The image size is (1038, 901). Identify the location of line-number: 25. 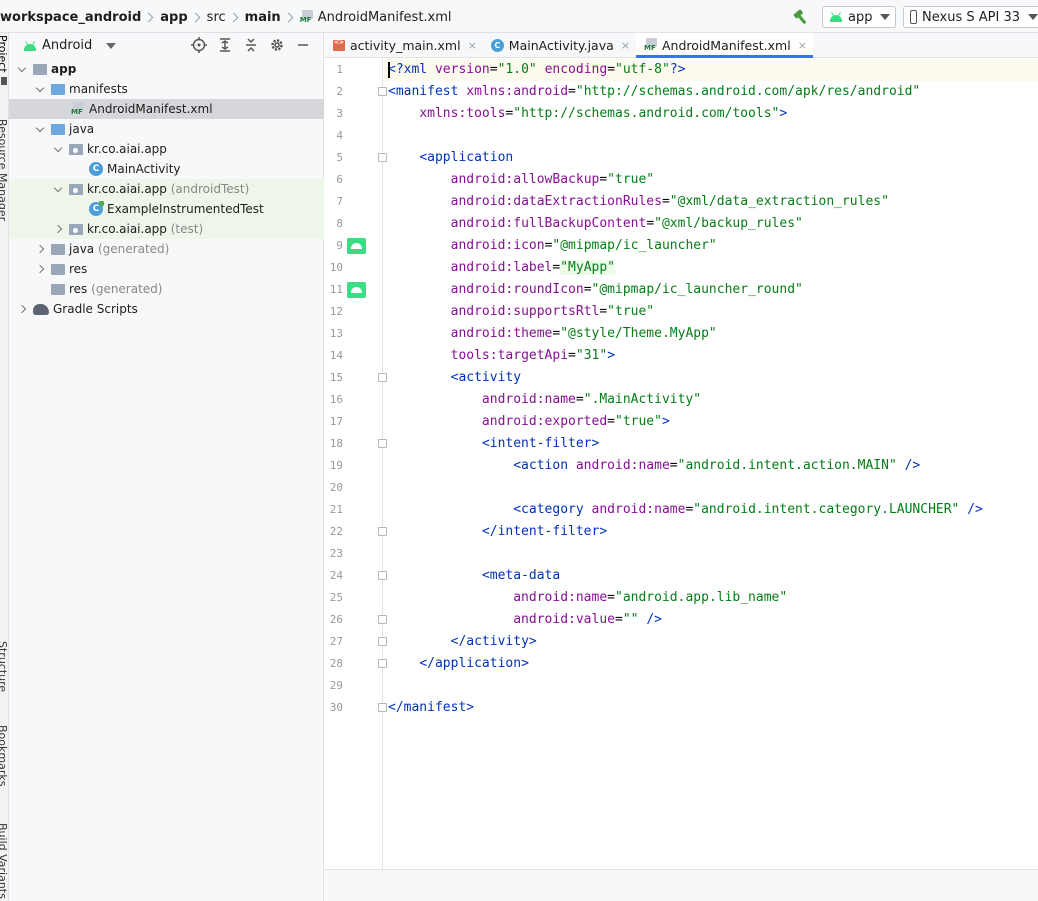
(336, 597).